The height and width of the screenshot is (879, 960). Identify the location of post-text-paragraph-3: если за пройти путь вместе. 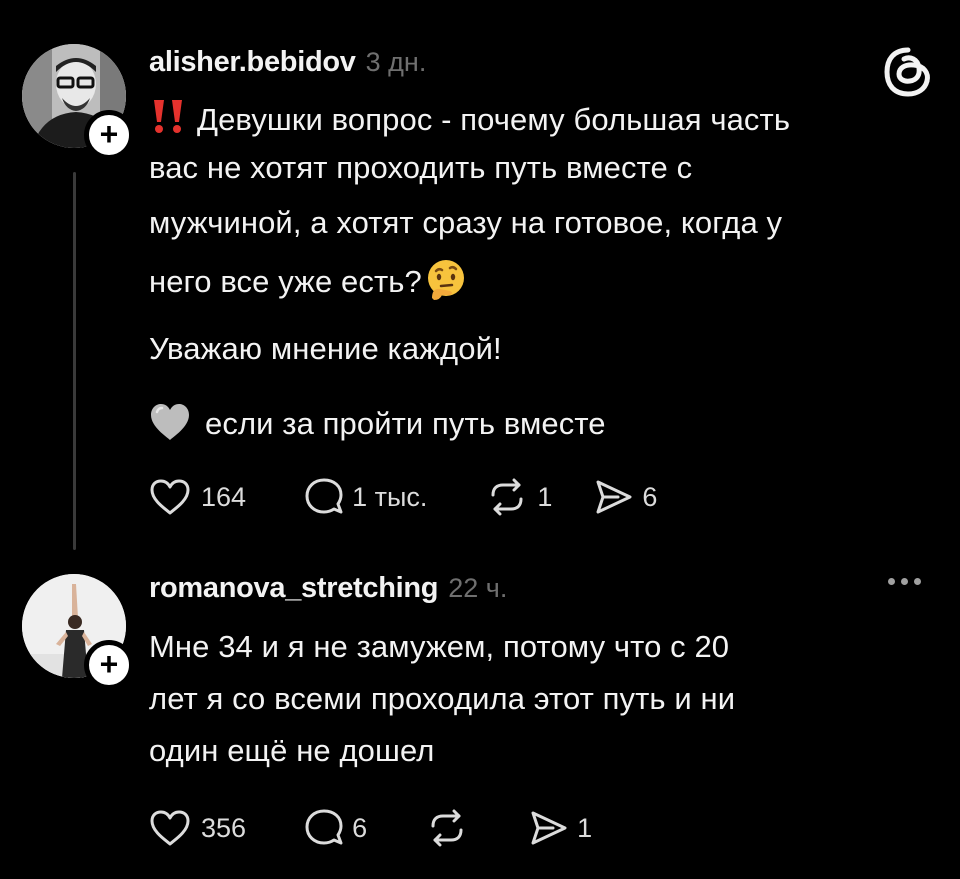
(377, 422).